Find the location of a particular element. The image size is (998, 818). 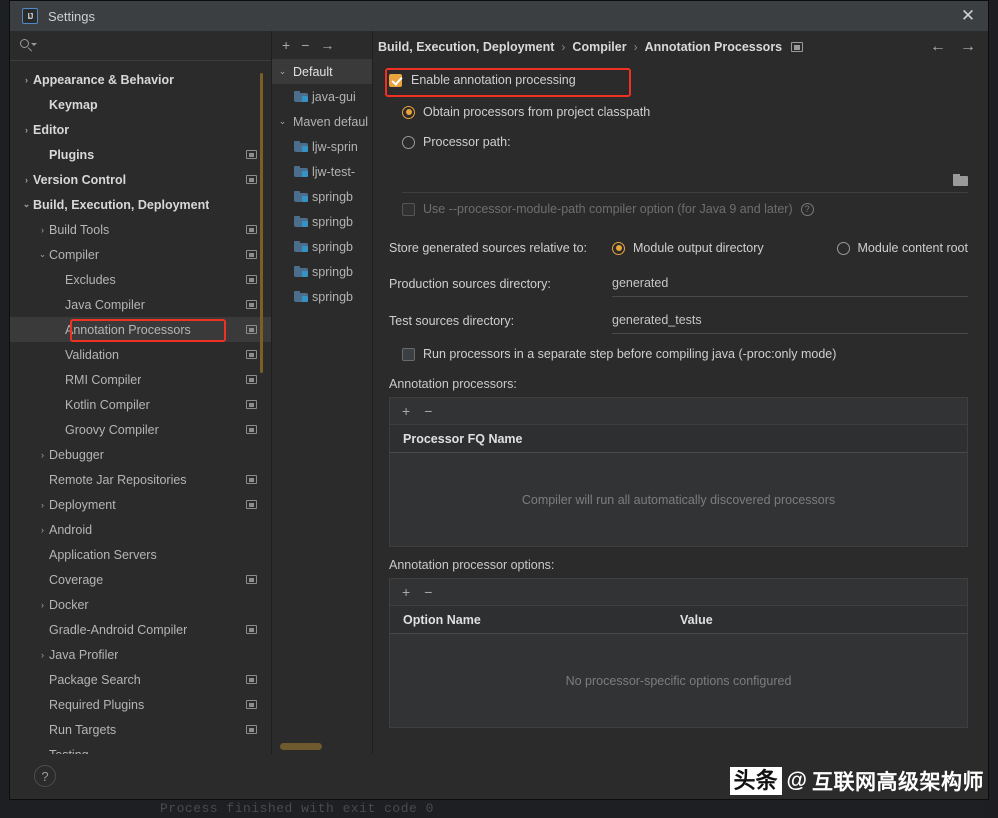

sidebar-item-kotlin-compiler: Kotlin Compiler is located at coordinates (140, 404).